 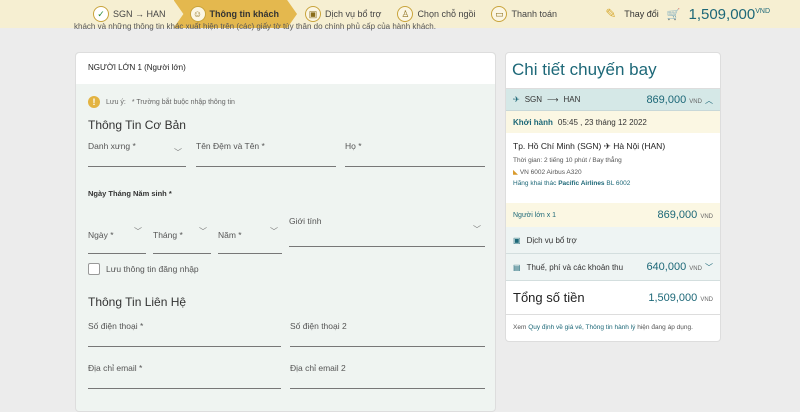 What do you see at coordinates (535, 183) in the screenshot?
I see `operator-label: Hãng khai thác` at bounding box center [535, 183].